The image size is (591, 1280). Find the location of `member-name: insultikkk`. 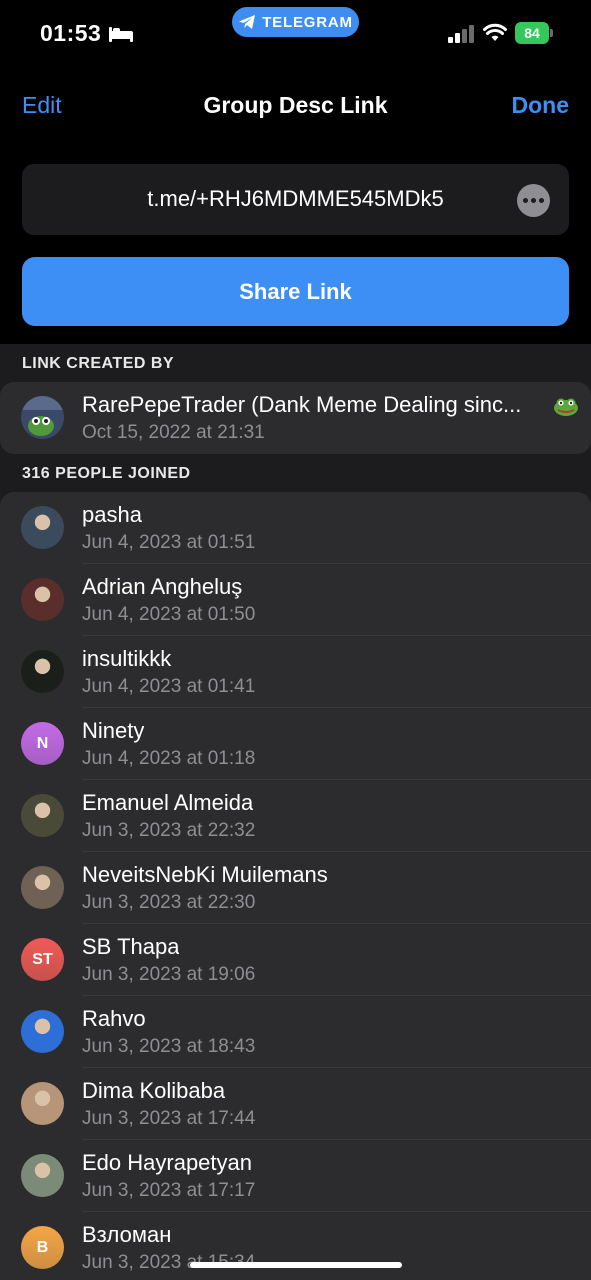

member-name: insultikkk is located at coordinates (127, 658).